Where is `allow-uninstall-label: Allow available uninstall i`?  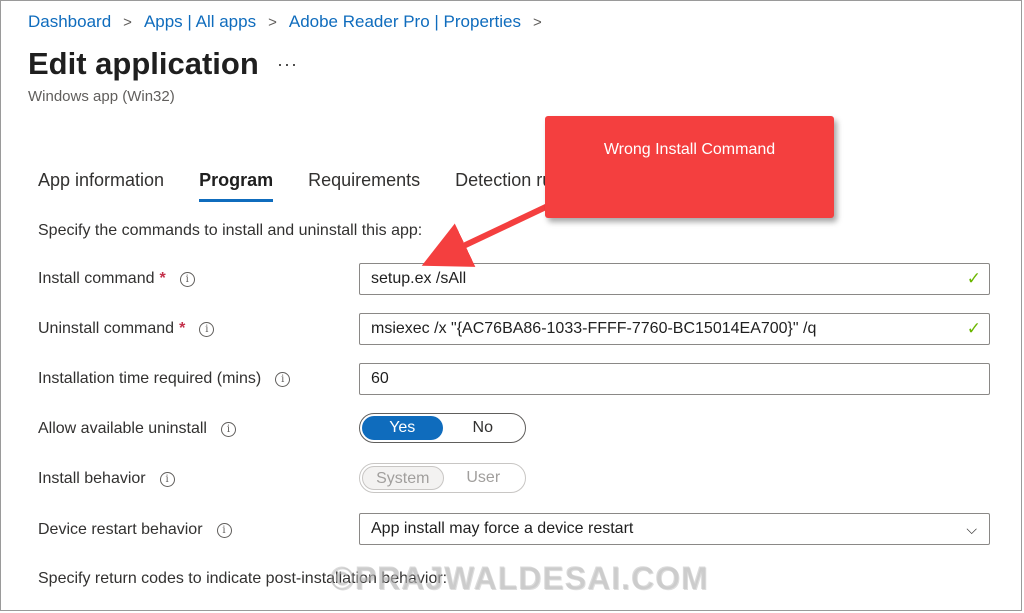
allow-uninstall-label: Allow available uninstall i is located at coordinates (137, 429).